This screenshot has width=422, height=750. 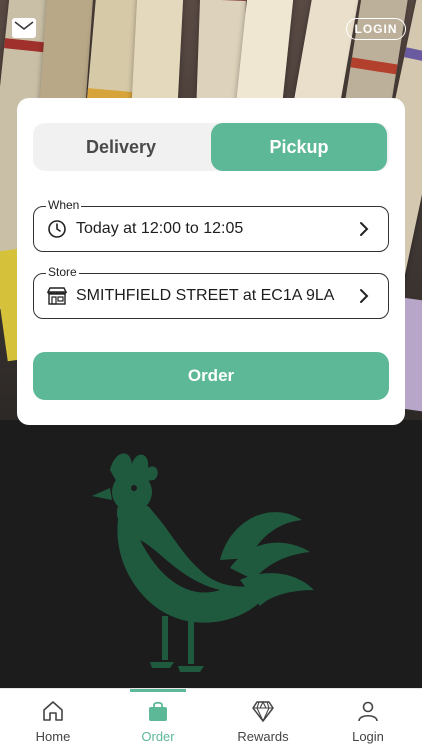 What do you see at coordinates (211, 719) in the screenshot?
I see `bottom-navigation: Home Order Rewards Login` at bounding box center [211, 719].